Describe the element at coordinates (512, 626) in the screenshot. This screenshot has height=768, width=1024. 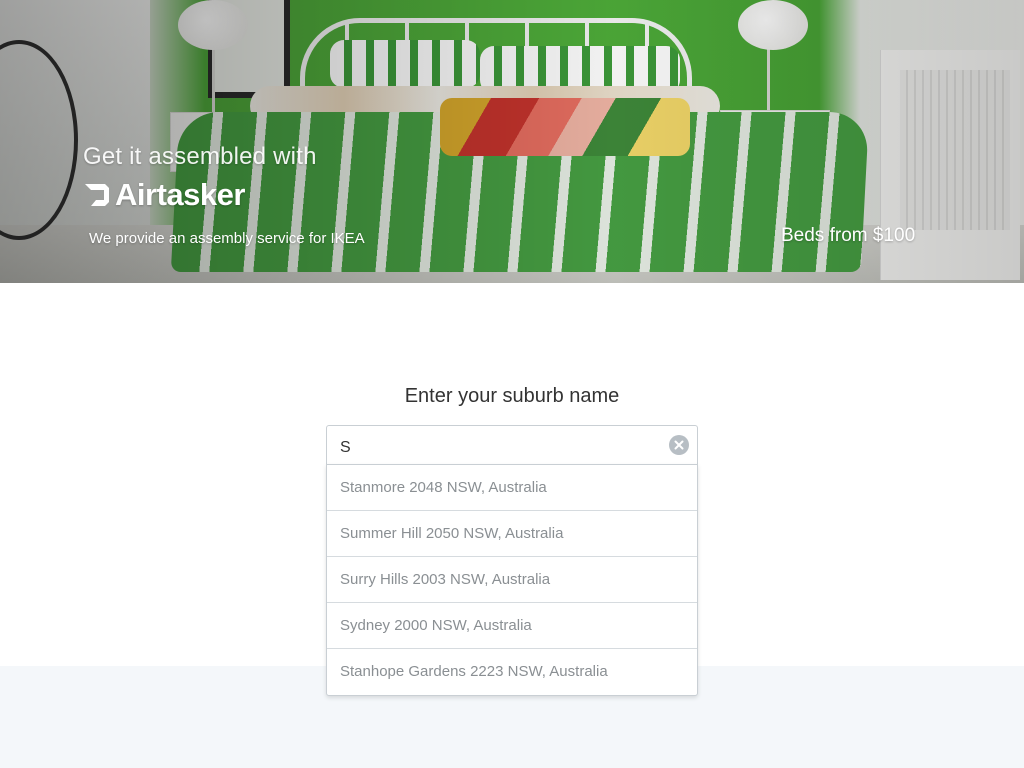
I see `suggestion-item: Sydney 2000 NSW, Australia` at that location.